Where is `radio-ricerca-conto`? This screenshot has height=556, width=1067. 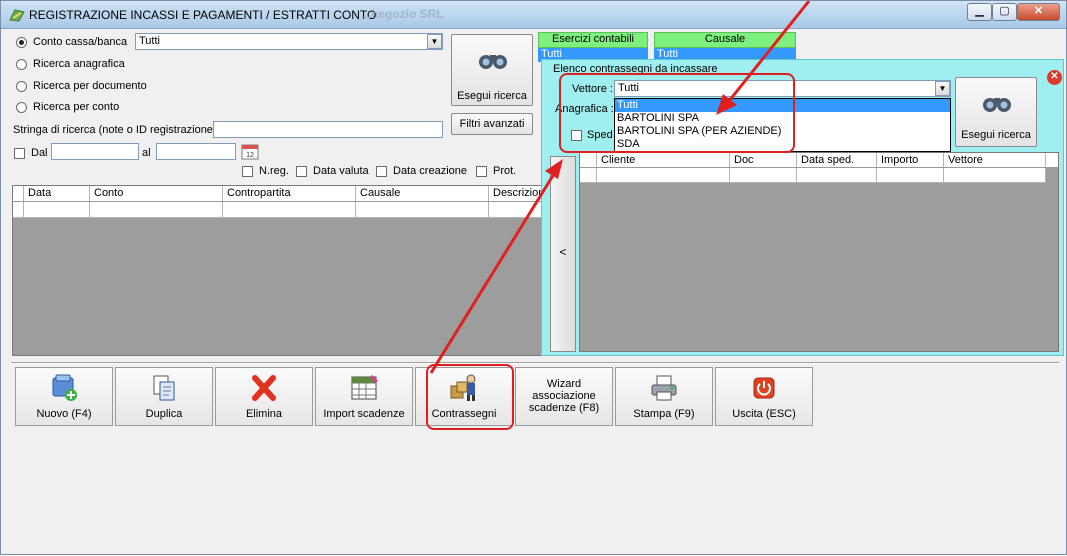
radio-ricerca-conto is located at coordinates (21, 107).